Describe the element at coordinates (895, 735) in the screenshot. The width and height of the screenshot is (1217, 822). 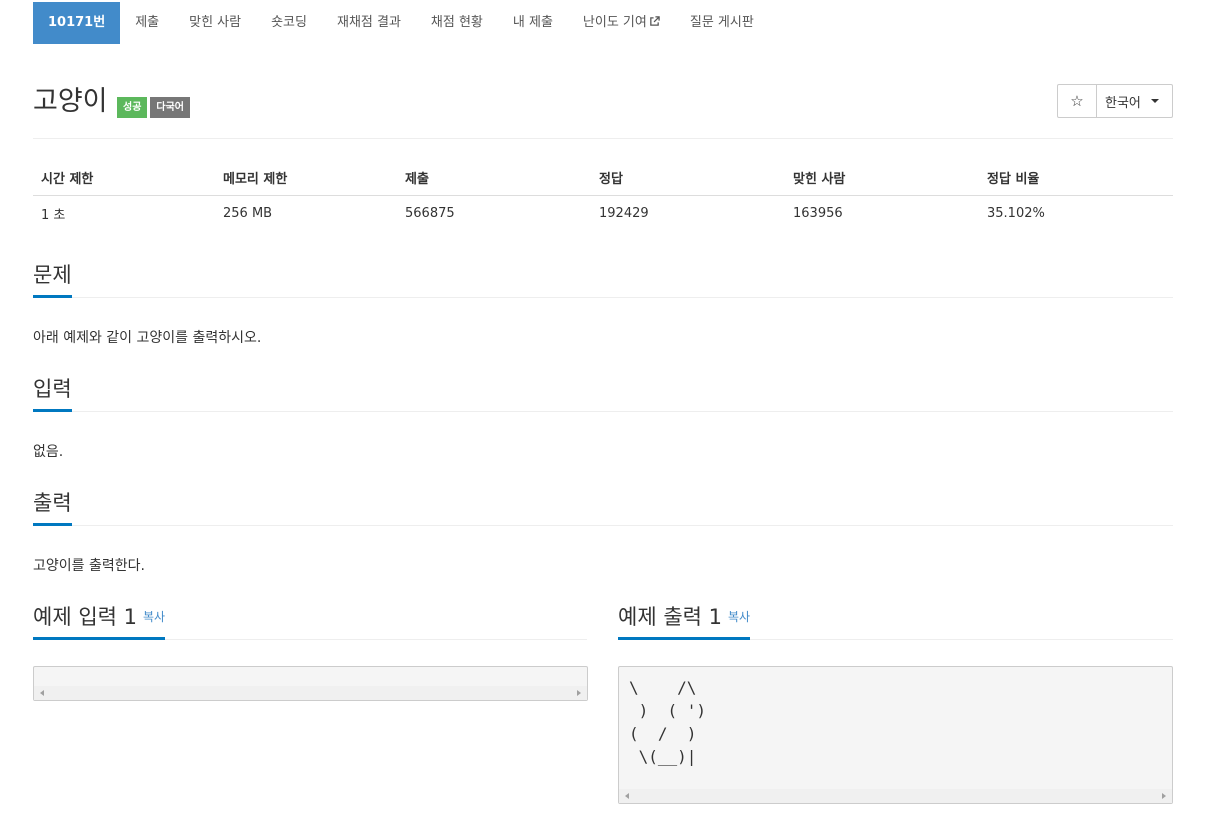
I see `sample-output-box: \ /\ ) ( ') ( / ) \(__)|` at that location.